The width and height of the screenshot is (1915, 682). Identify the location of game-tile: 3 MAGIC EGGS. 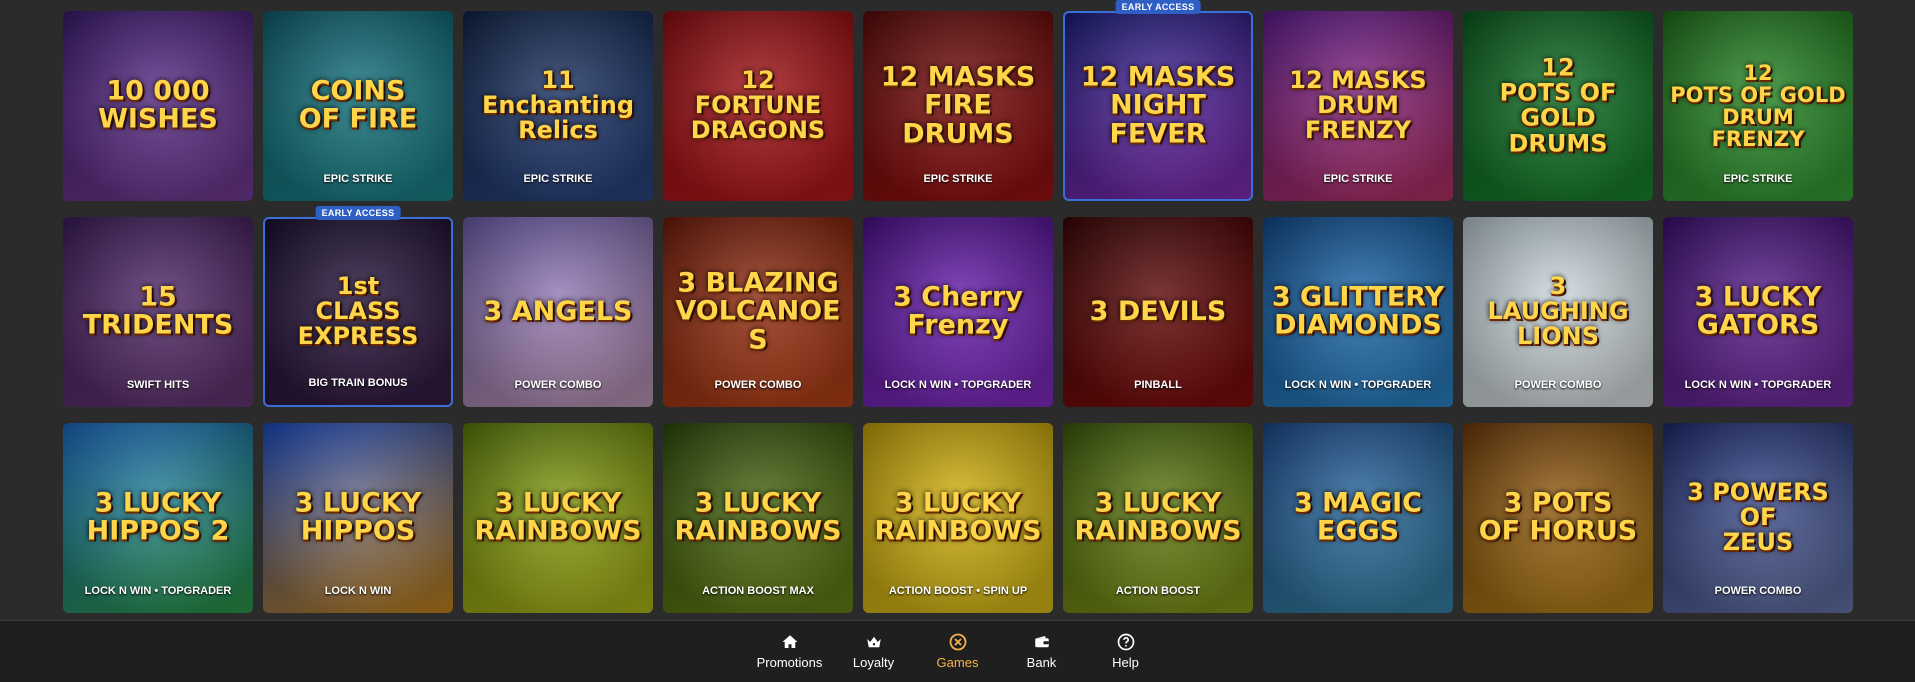
(1358, 518).